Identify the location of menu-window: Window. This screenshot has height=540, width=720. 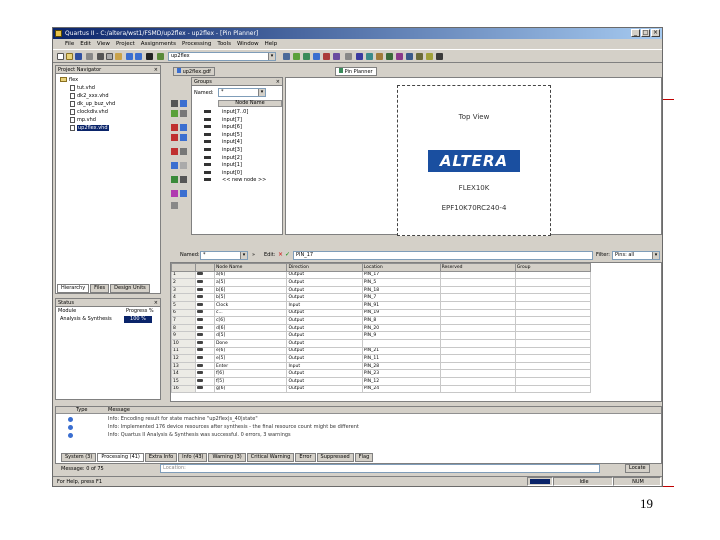
(248, 44).